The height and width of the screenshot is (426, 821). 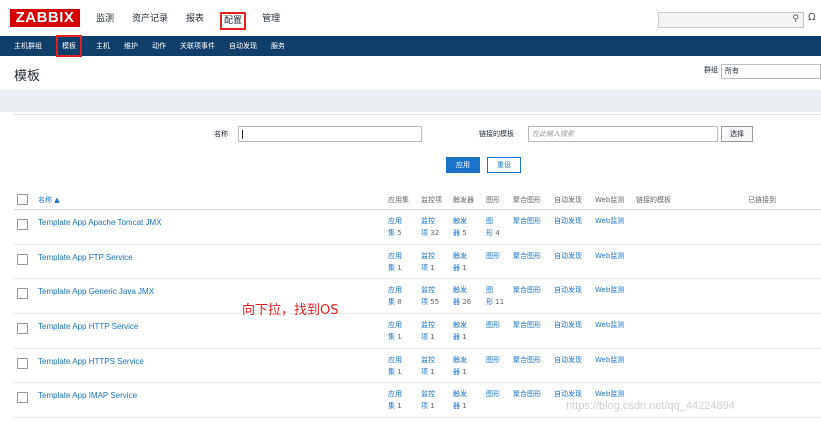 I want to click on template-name-link: Template App HTTP Service, so click(x=88, y=326).